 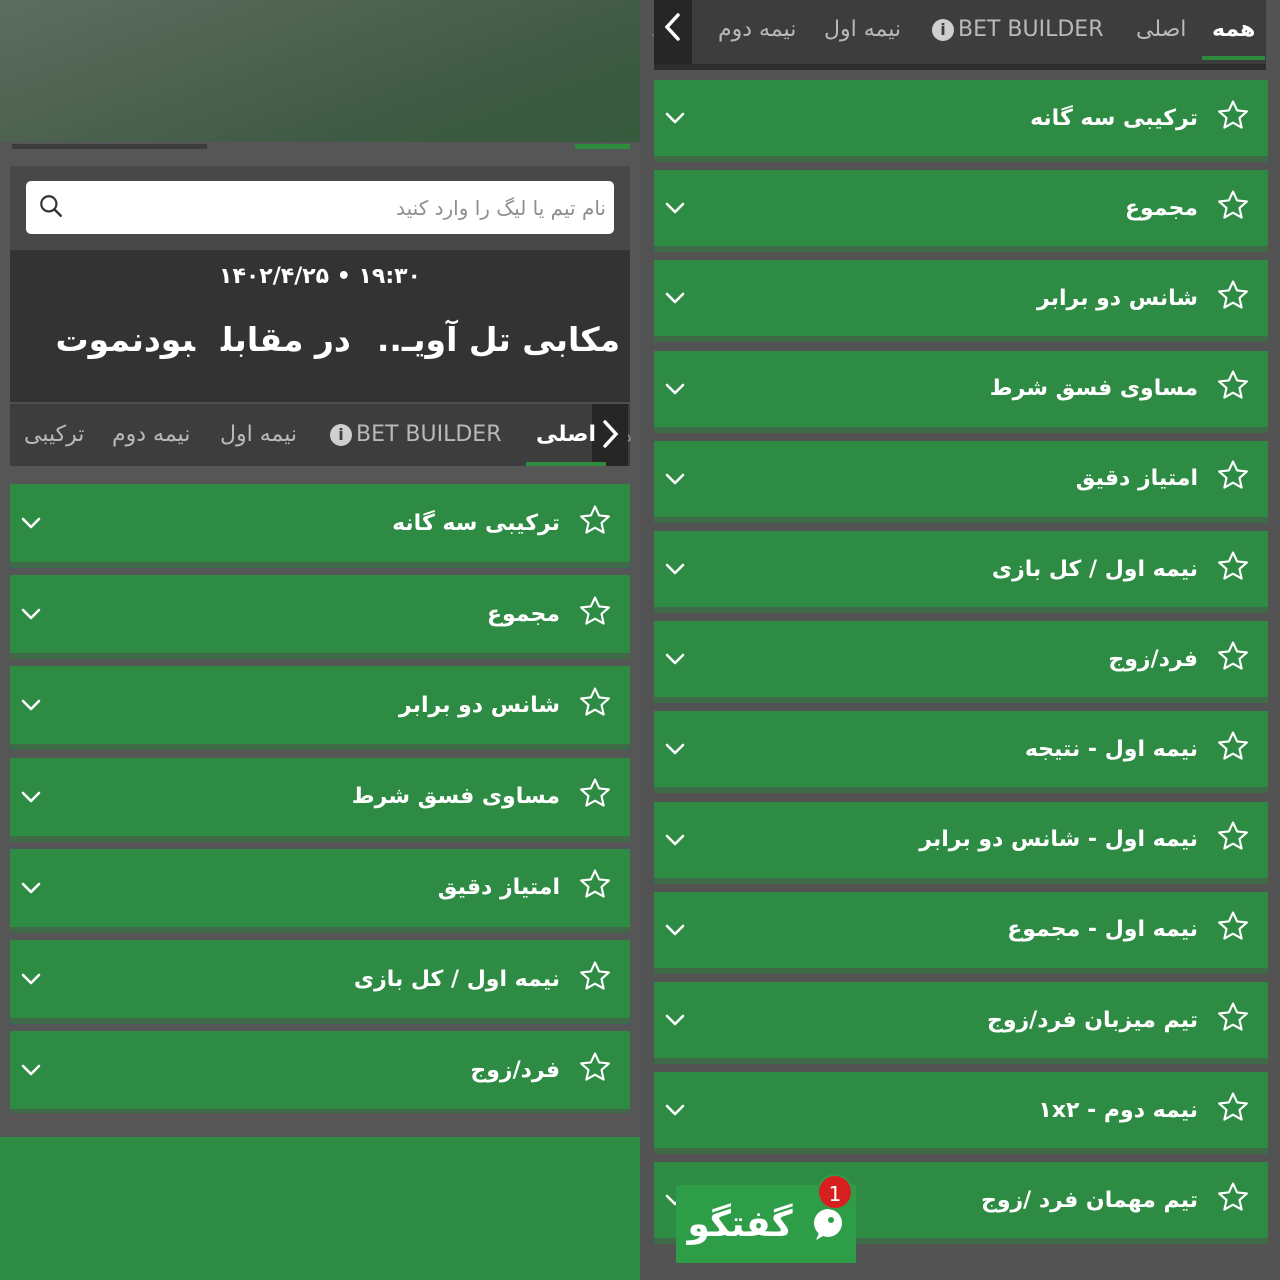 I want to click on market-title: تیم میزبان فرد/زوج, so click(x=1127, y=1020).